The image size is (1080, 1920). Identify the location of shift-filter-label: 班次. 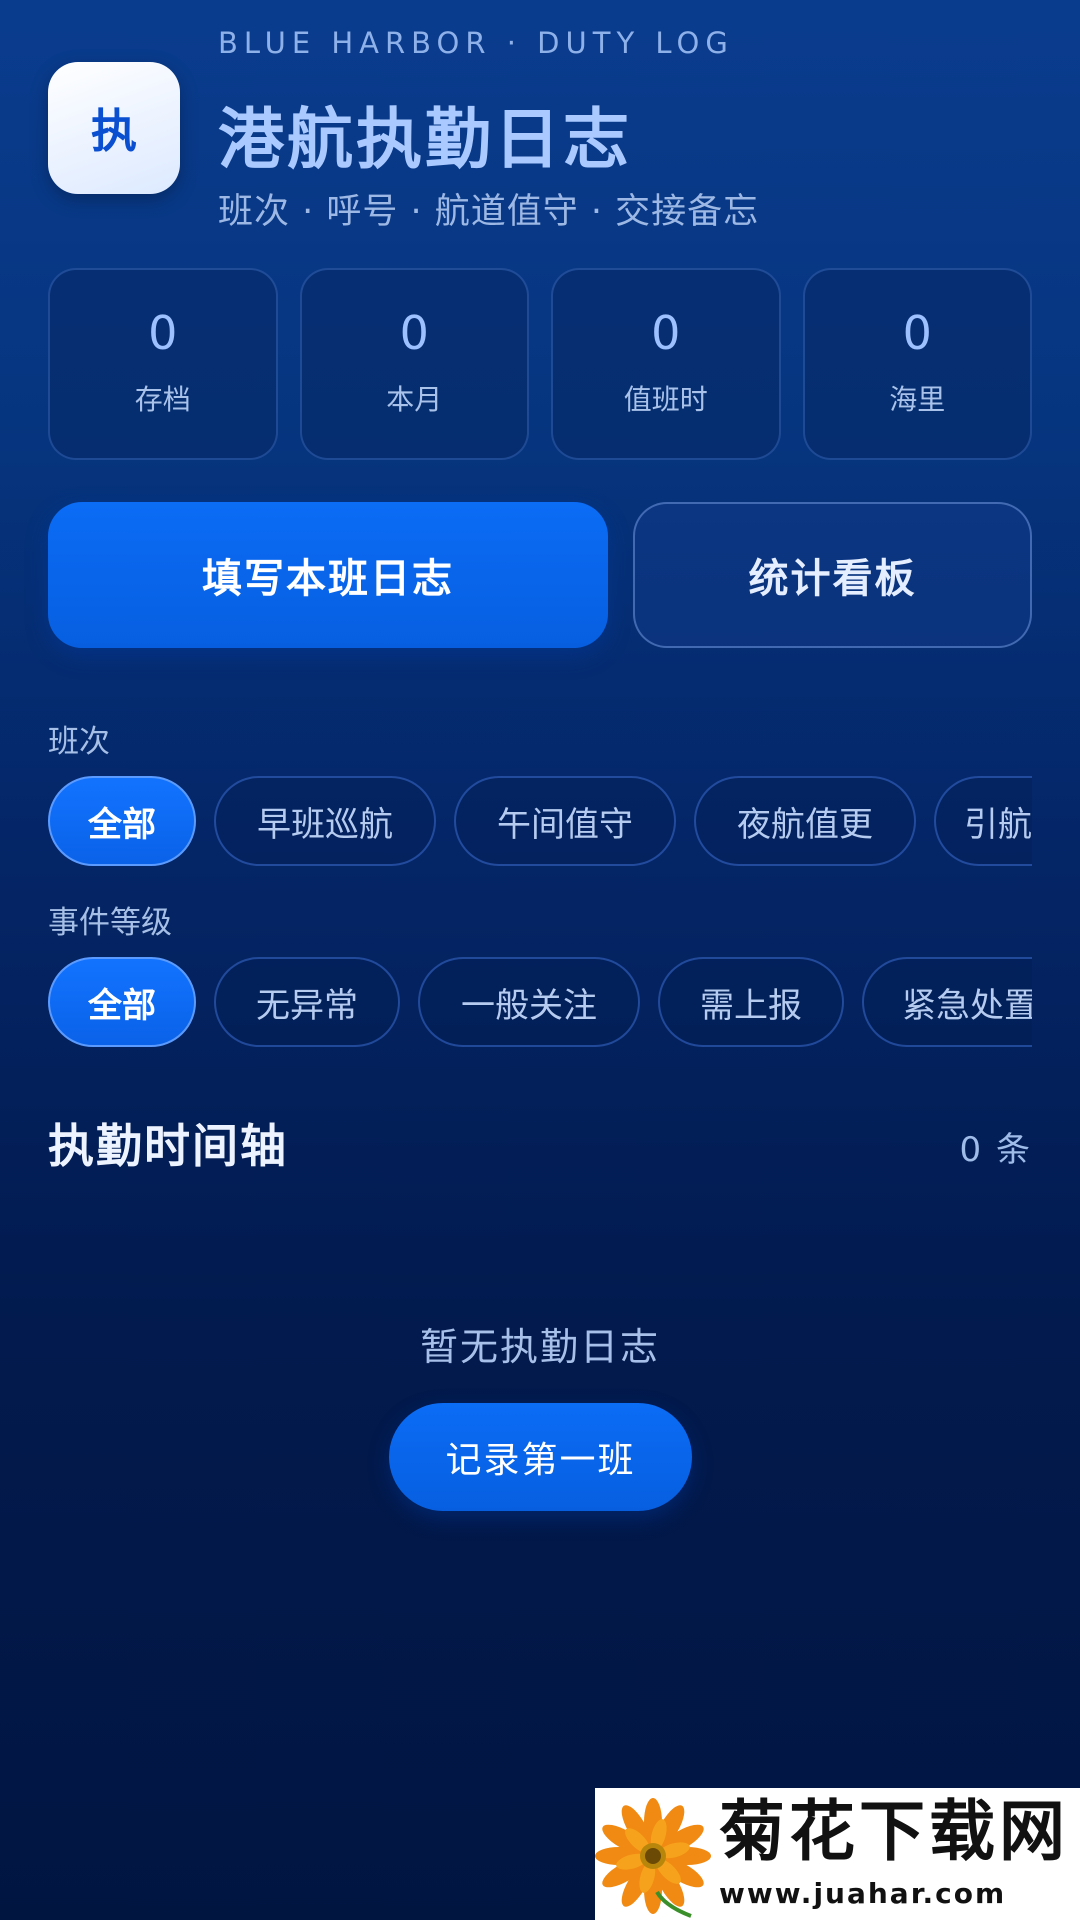
(79, 742).